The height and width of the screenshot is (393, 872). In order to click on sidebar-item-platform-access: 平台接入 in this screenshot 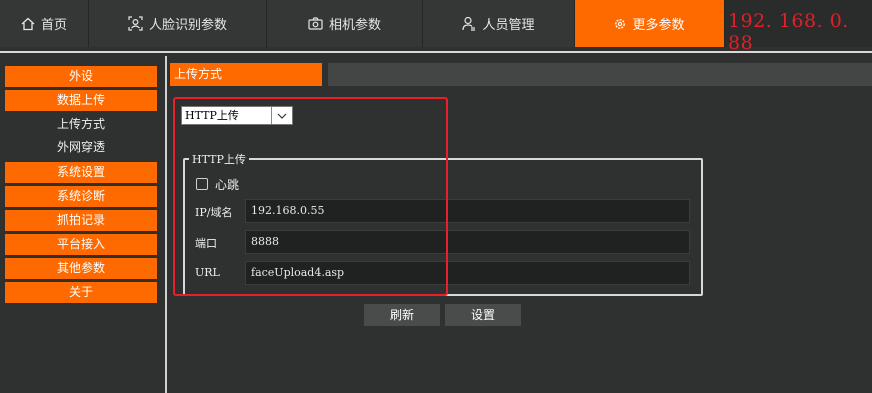, I will do `click(81, 244)`.